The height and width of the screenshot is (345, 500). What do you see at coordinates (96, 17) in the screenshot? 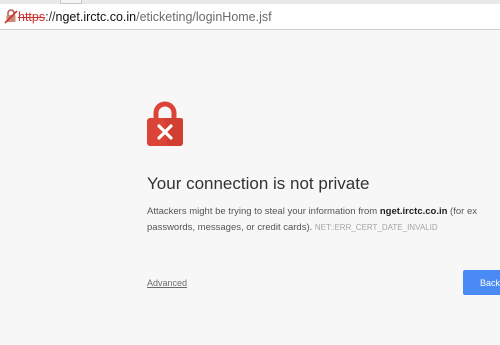
I see `url-host: nget.irctc.co.in` at bounding box center [96, 17].